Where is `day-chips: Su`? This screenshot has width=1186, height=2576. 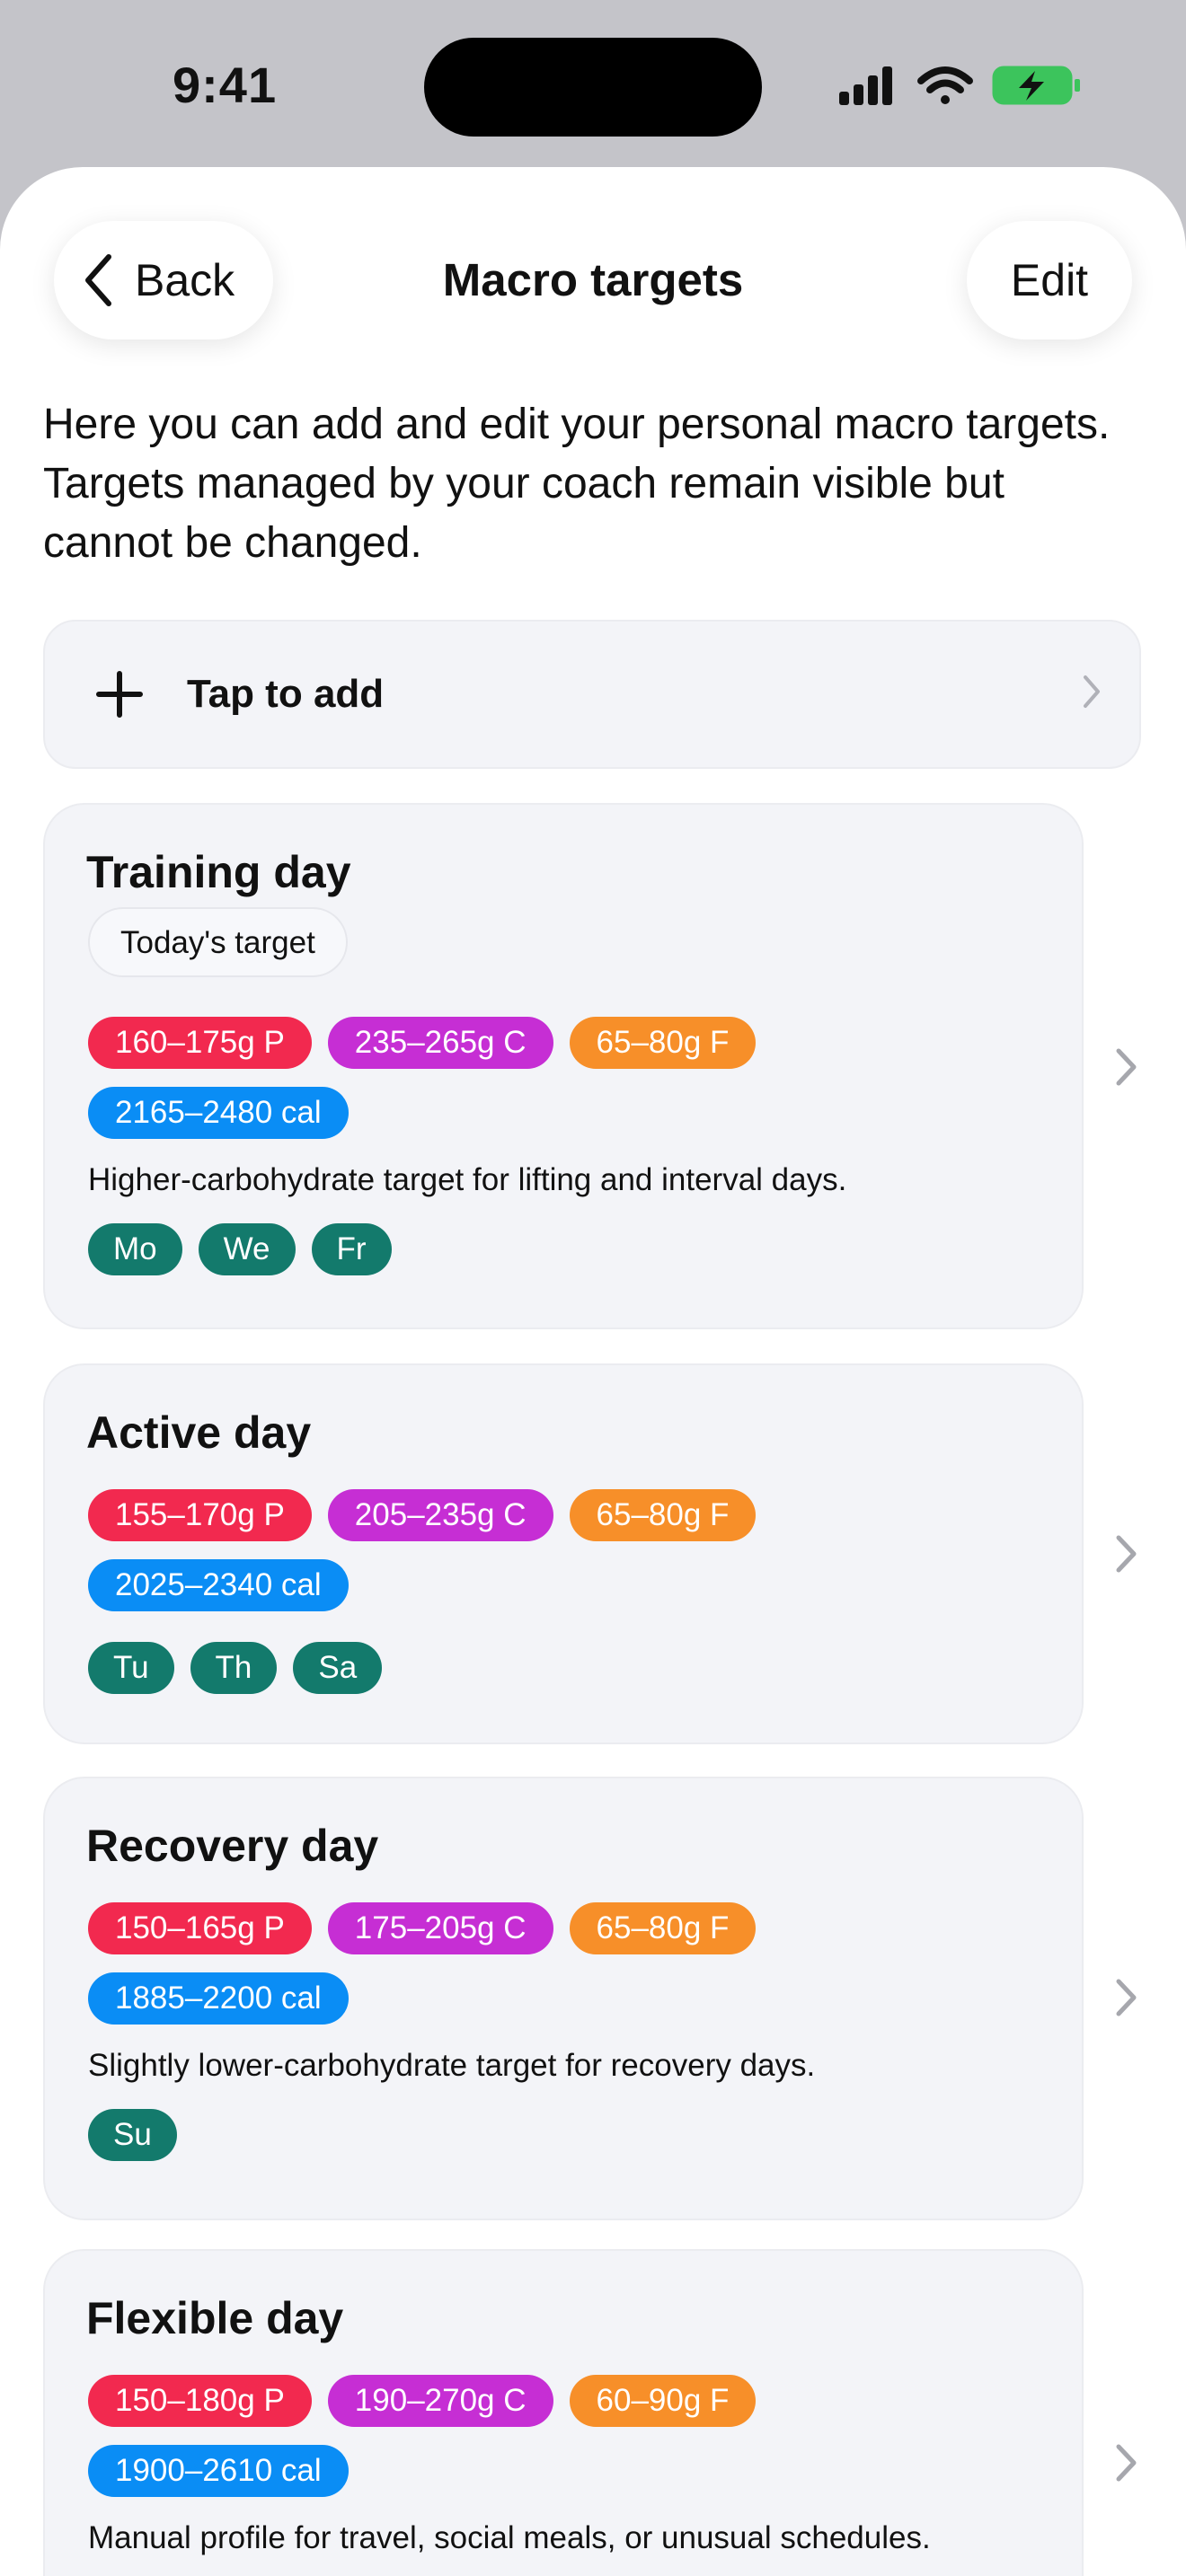
day-chips: Su is located at coordinates (132, 2135).